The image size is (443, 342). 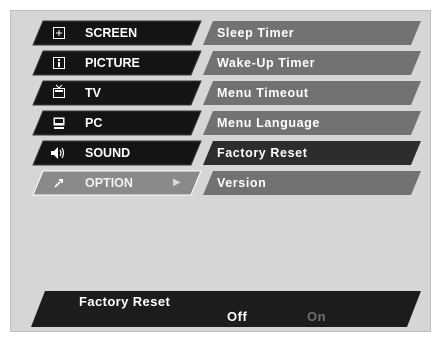 What do you see at coordinates (59, 91) in the screenshot?
I see `tv-icon` at bounding box center [59, 91].